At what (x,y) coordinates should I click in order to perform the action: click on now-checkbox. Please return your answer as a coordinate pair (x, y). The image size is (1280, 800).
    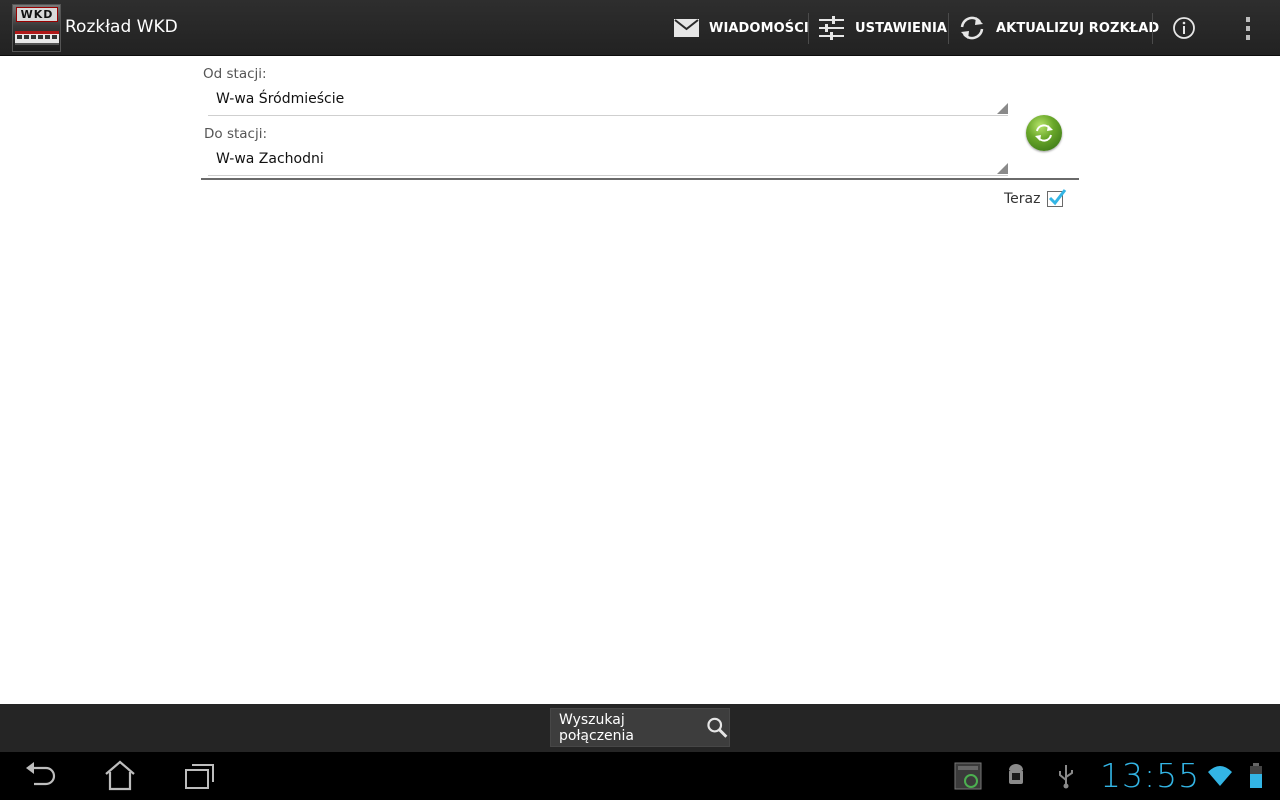
    Looking at the image, I should click on (1057, 198).